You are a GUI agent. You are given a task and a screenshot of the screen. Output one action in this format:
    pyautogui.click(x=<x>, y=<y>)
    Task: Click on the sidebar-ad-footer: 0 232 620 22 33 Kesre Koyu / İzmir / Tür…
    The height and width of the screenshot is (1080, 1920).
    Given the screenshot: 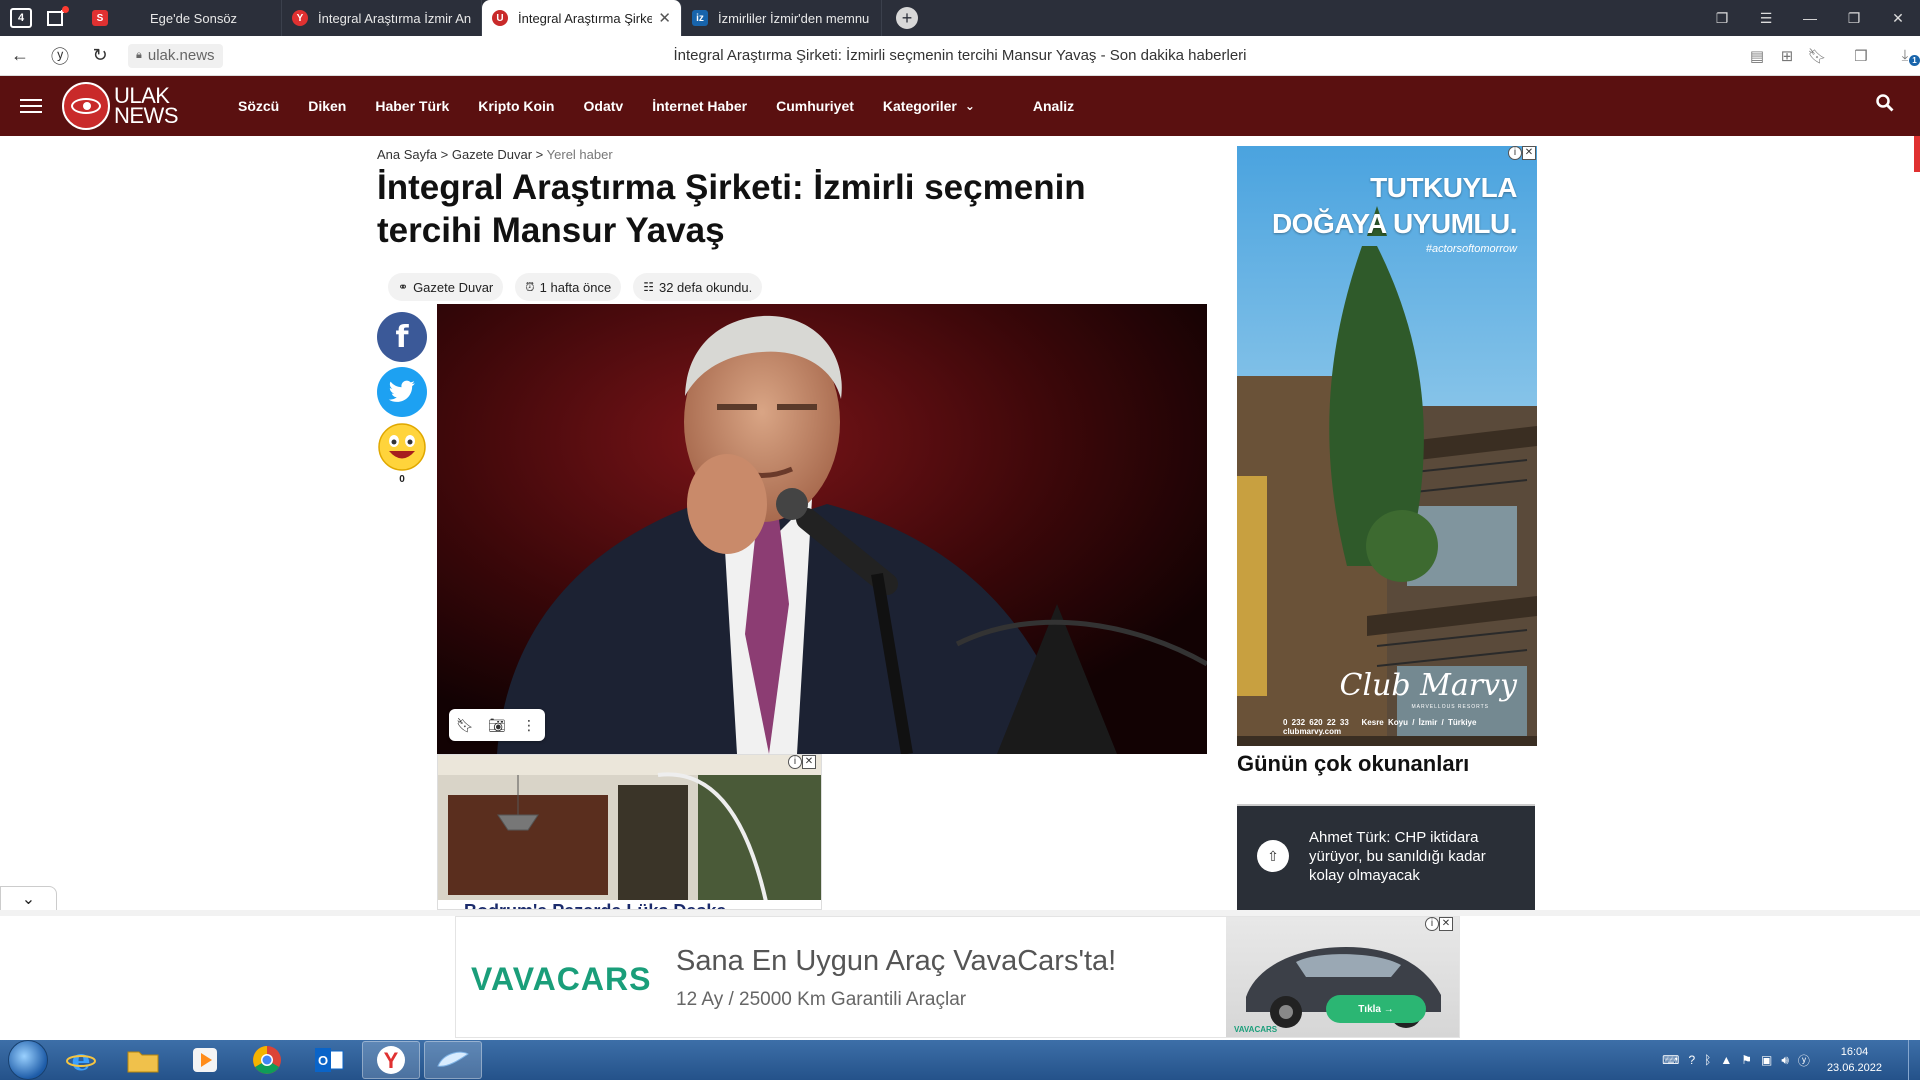 What is the action you would take?
    pyautogui.click(x=1380, y=727)
    